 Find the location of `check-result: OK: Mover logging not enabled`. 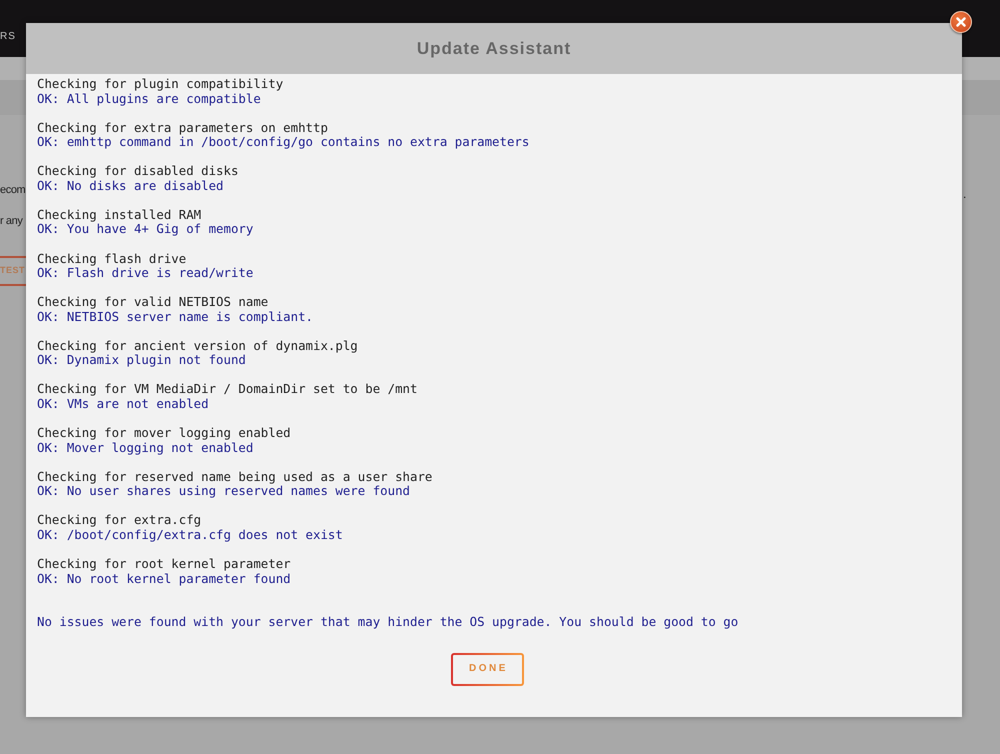

check-result: OK: Mover logging not enabled is located at coordinates (145, 448).